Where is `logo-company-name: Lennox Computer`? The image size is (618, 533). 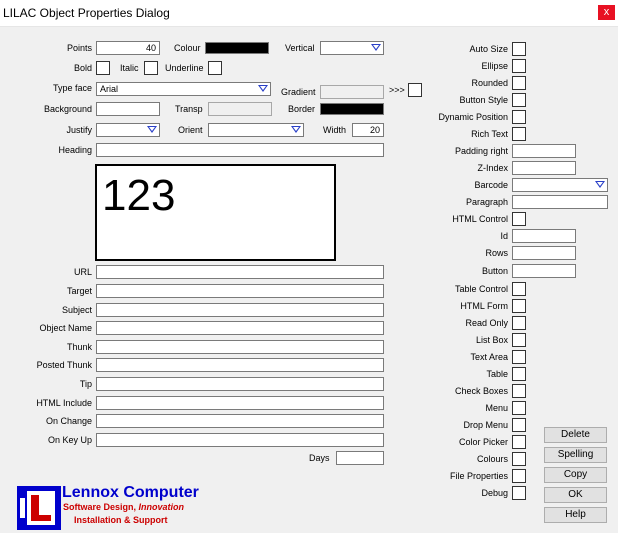
logo-company-name: Lennox Computer is located at coordinates (130, 492).